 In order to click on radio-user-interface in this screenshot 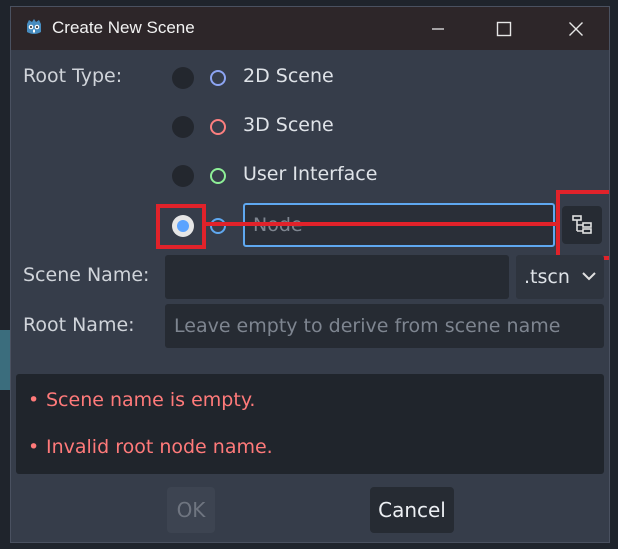, I will do `click(183, 176)`.